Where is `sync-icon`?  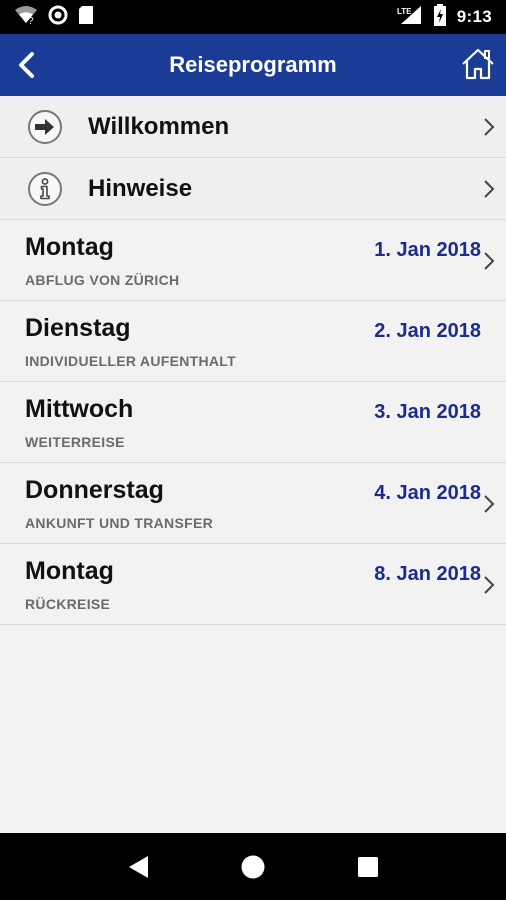
sync-icon is located at coordinates (58, 17).